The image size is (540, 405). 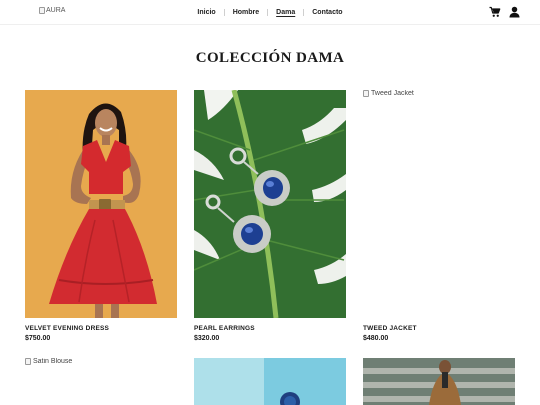 I want to click on image-alt: Satin Blouse, so click(x=48, y=361).